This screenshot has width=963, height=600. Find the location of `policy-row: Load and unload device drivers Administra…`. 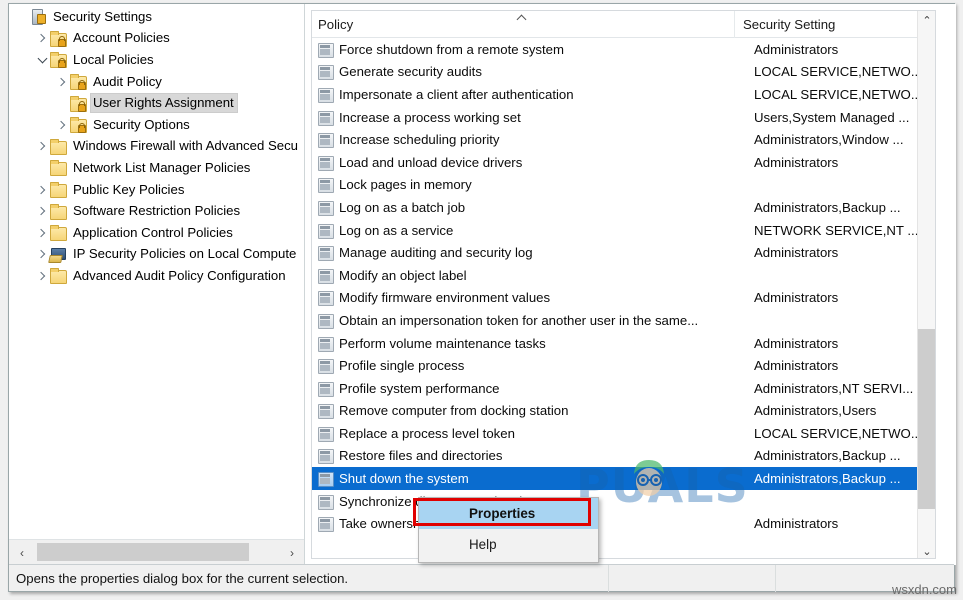

policy-row: Load and unload device drivers Administra… is located at coordinates (623, 162).